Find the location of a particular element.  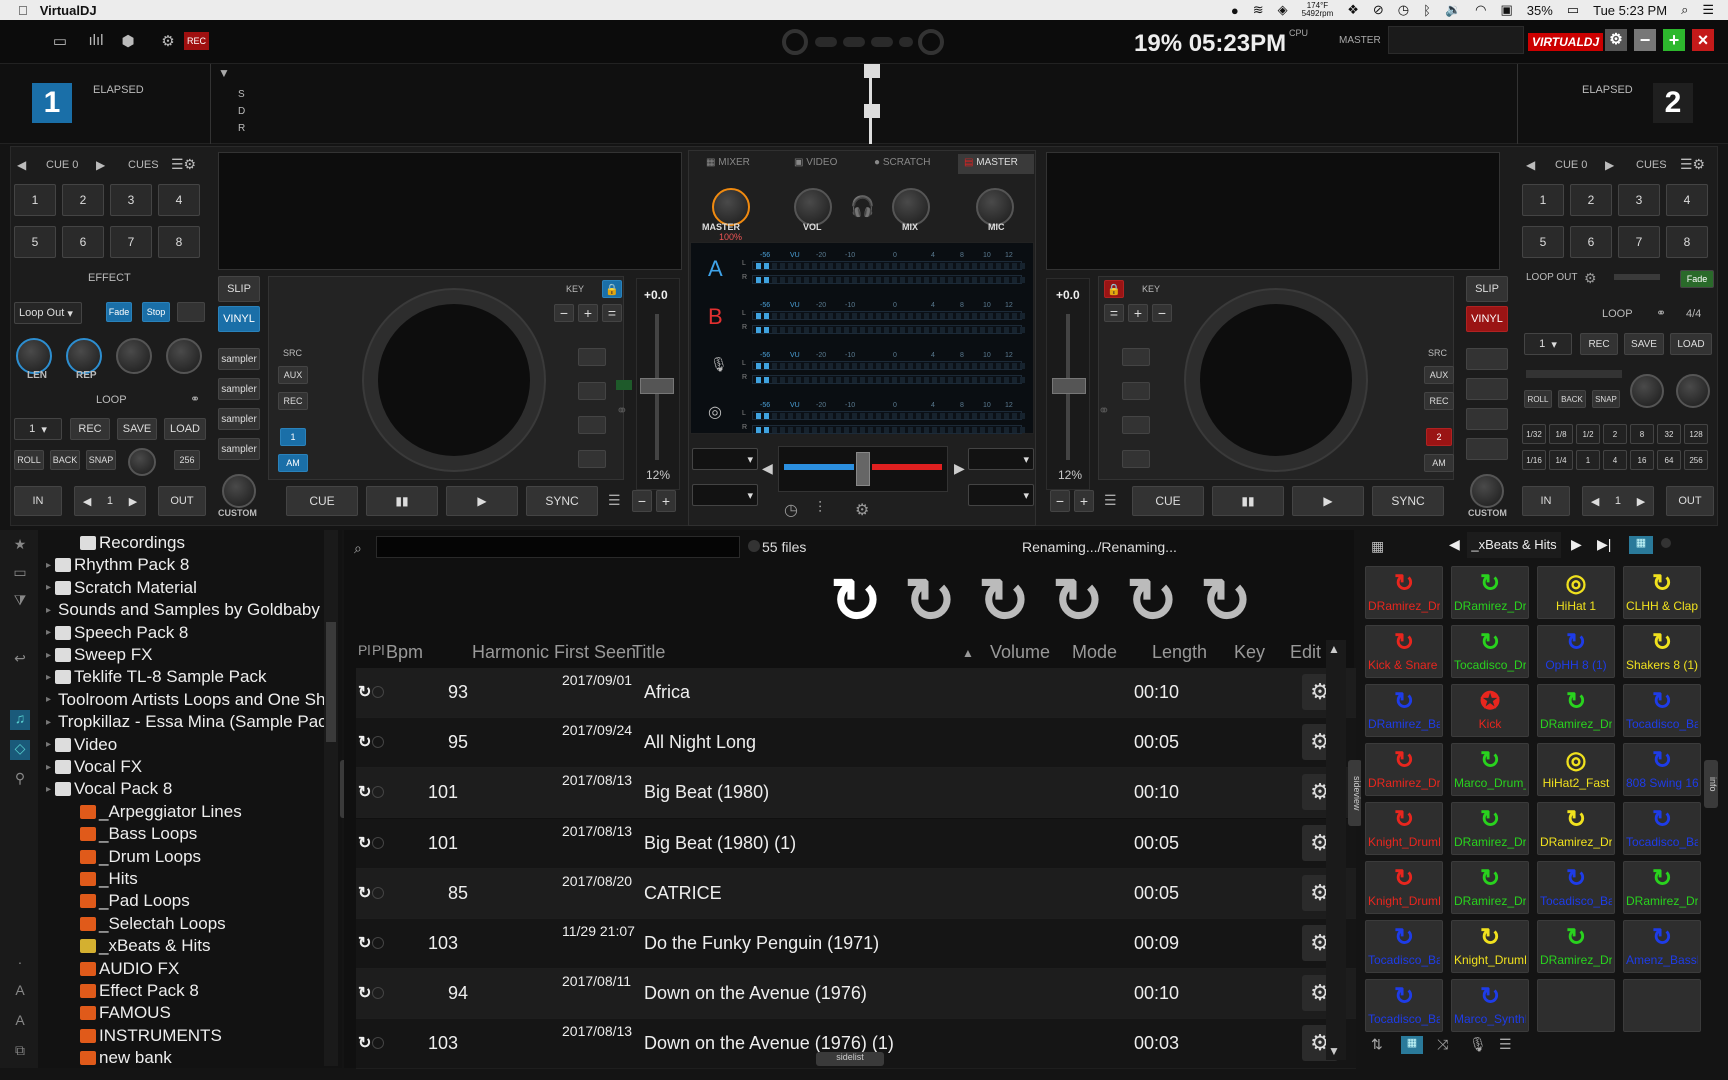

fx-select-left: ▾ is located at coordinates (725, 459).